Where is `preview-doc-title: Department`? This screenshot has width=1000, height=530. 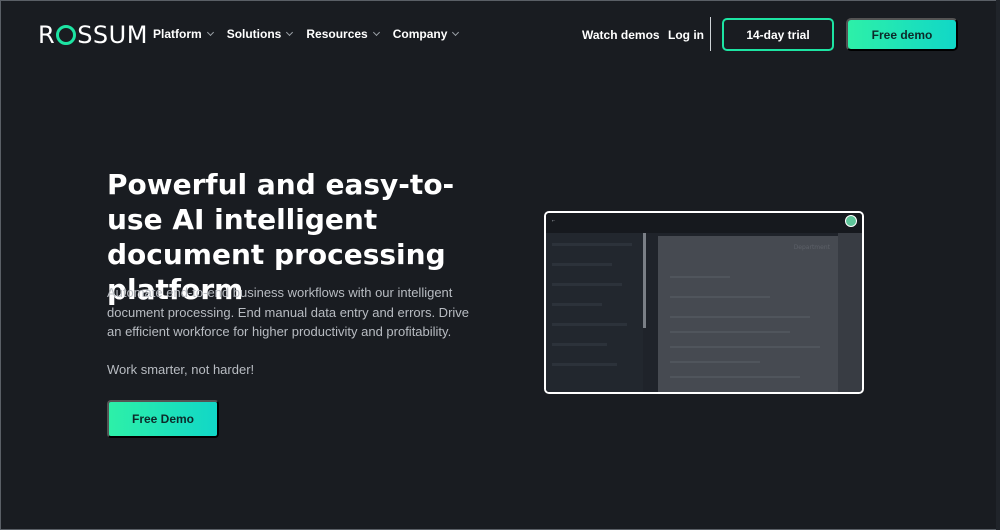
preview-doc-title: Department is located at coordinates (811, 247).